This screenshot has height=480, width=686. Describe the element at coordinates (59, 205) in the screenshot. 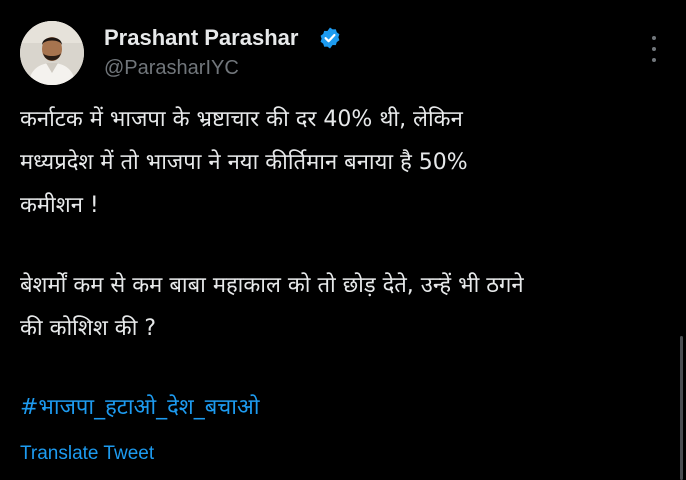

I see `tweet-line: कमीशन !` at that location.